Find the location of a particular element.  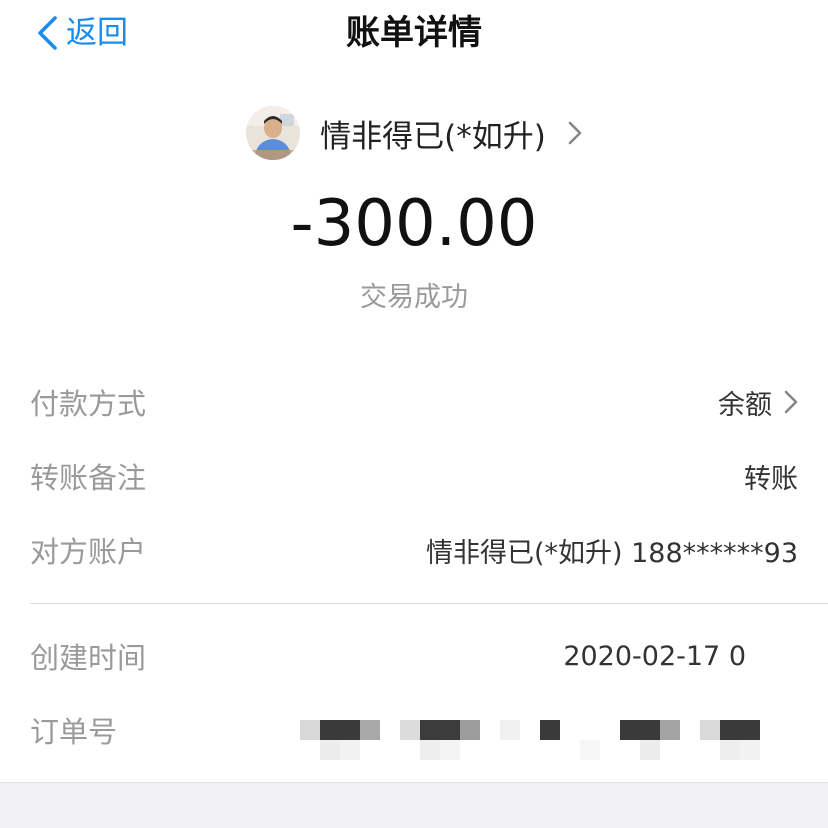

transfer-note-label: 转账备注 is located at coordinates (88, 478).